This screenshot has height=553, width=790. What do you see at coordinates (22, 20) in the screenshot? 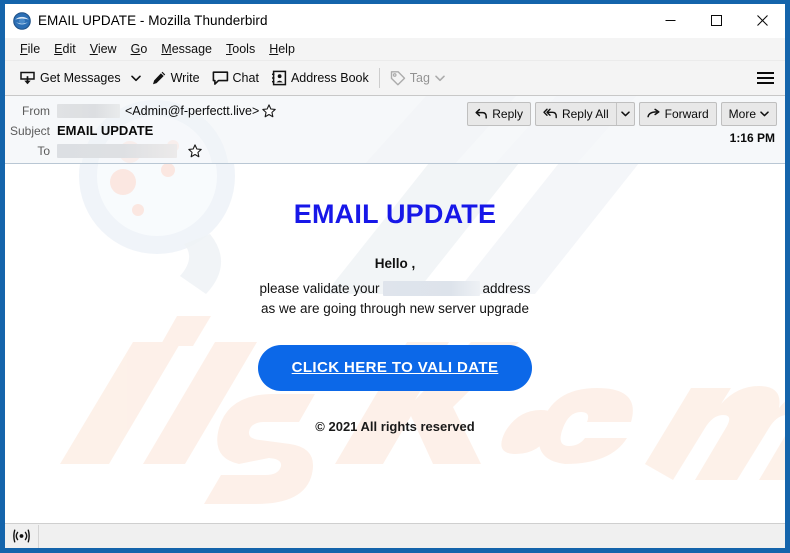
I see `thunderbird-logo-icon` at bounding box center [22, 20].